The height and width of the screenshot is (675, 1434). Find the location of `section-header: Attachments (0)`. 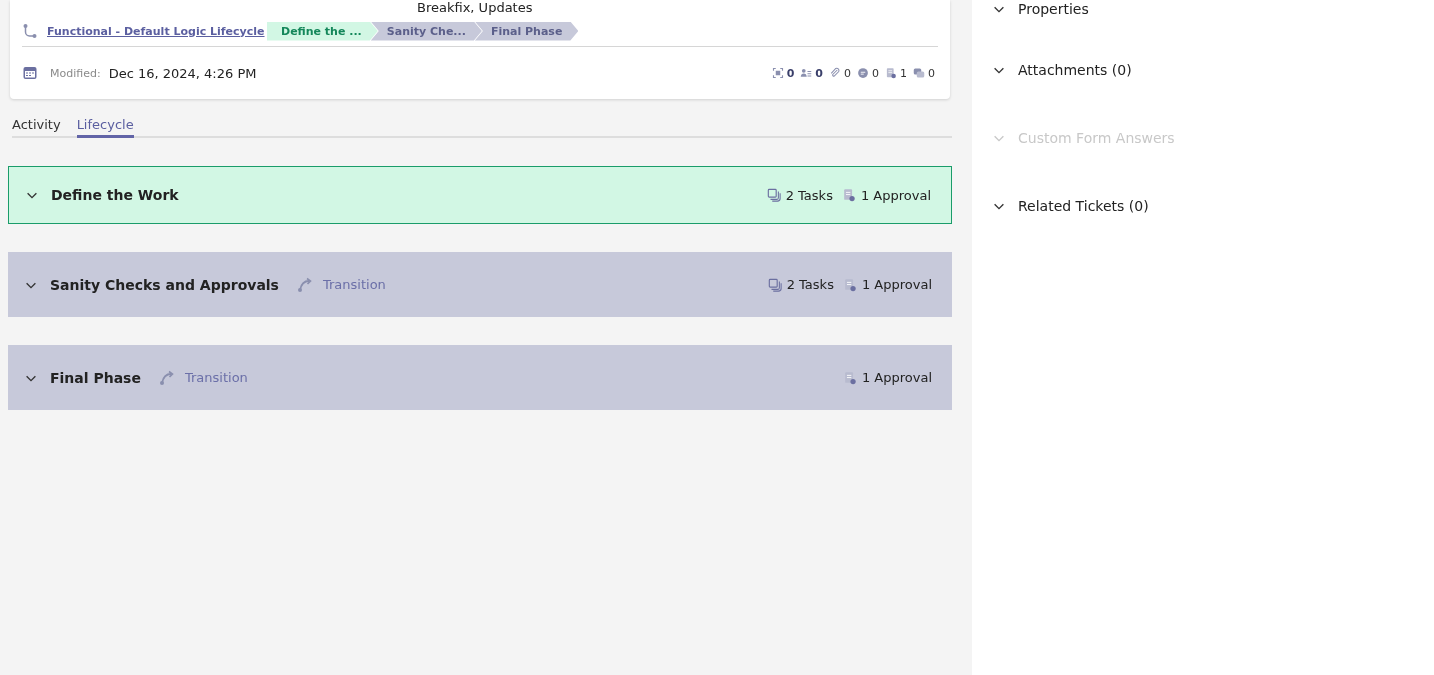

section-header: Attachments (0) is located at coordinates (1213, 70).